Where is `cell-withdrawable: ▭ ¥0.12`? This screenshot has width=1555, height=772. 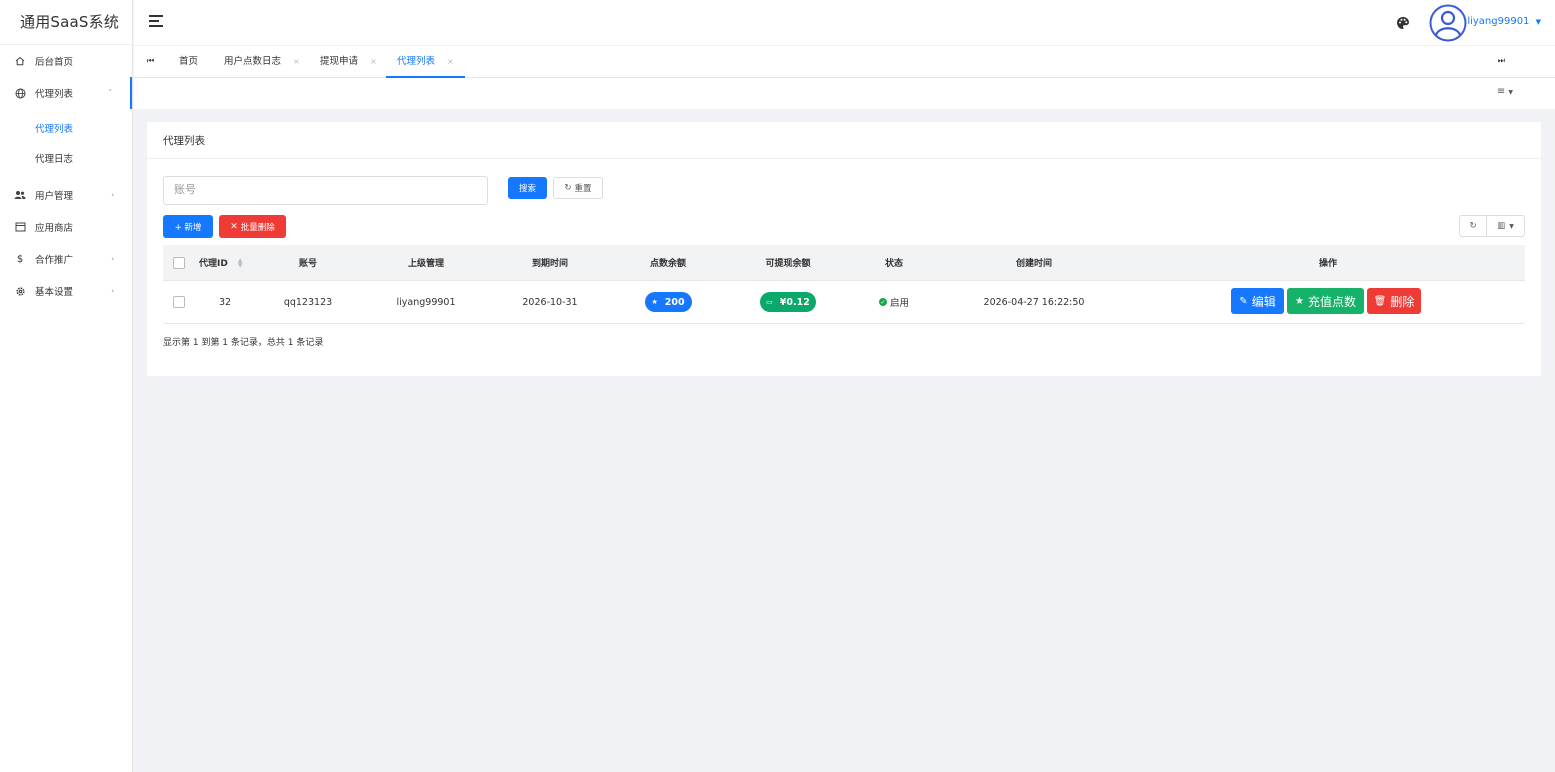
cell-withdrawable: ▭ ¥0.12 is located at coordinates (788, 302).